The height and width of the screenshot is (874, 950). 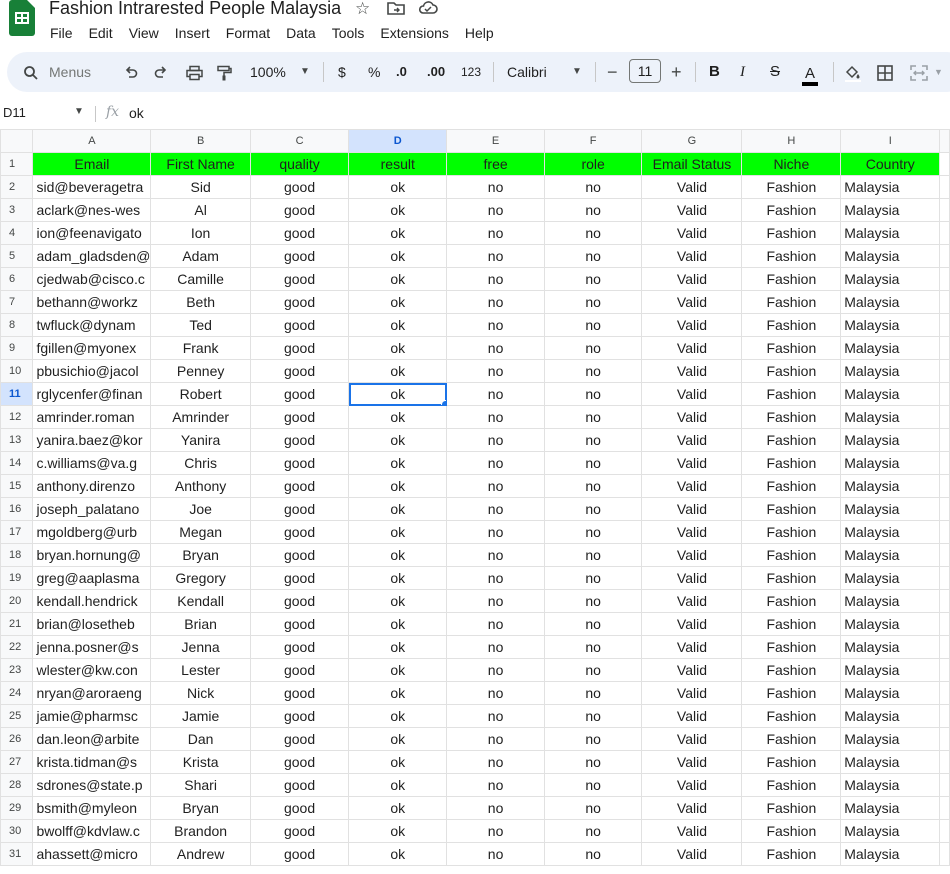 What do you see at coordinates (17, 463) in the screenshot?
I see `row-header: 14` at bounding box center [17, 463].